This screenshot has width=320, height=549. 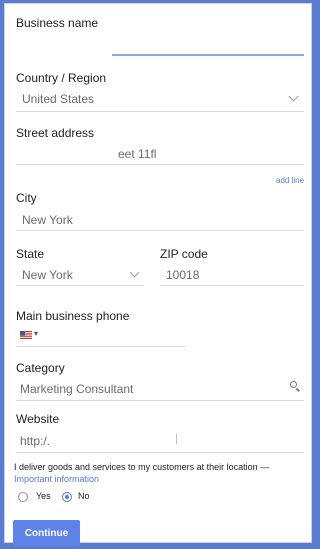 What do you see at coordinates (56, 479) in the screenshot?
I see `important-info-link: Important information` at bounding box center [56, 479].